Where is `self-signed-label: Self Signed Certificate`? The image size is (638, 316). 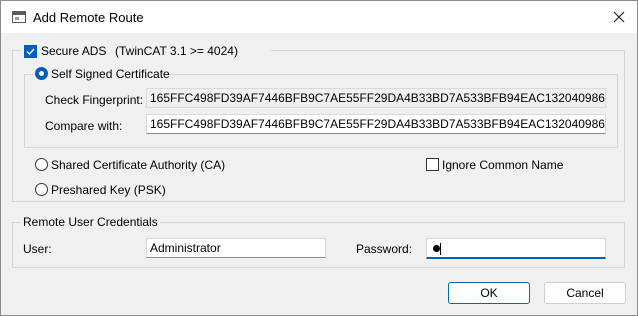 self-signed-label: Self Signed Certificate is located at coordinates (110, 74).